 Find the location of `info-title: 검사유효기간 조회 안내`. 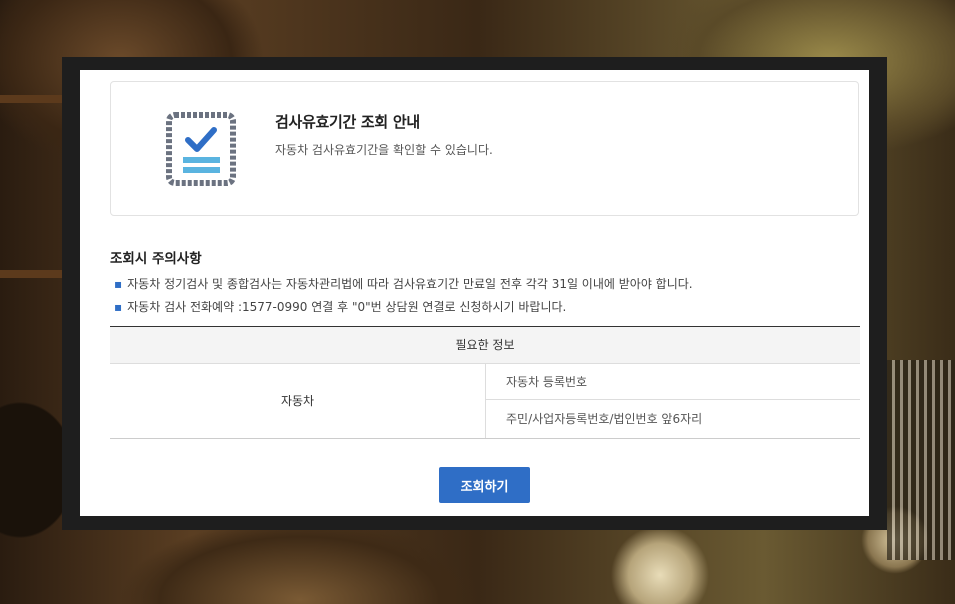

info-title: 검사유효기간 조회 안내 is located at coordinates (347, 122).